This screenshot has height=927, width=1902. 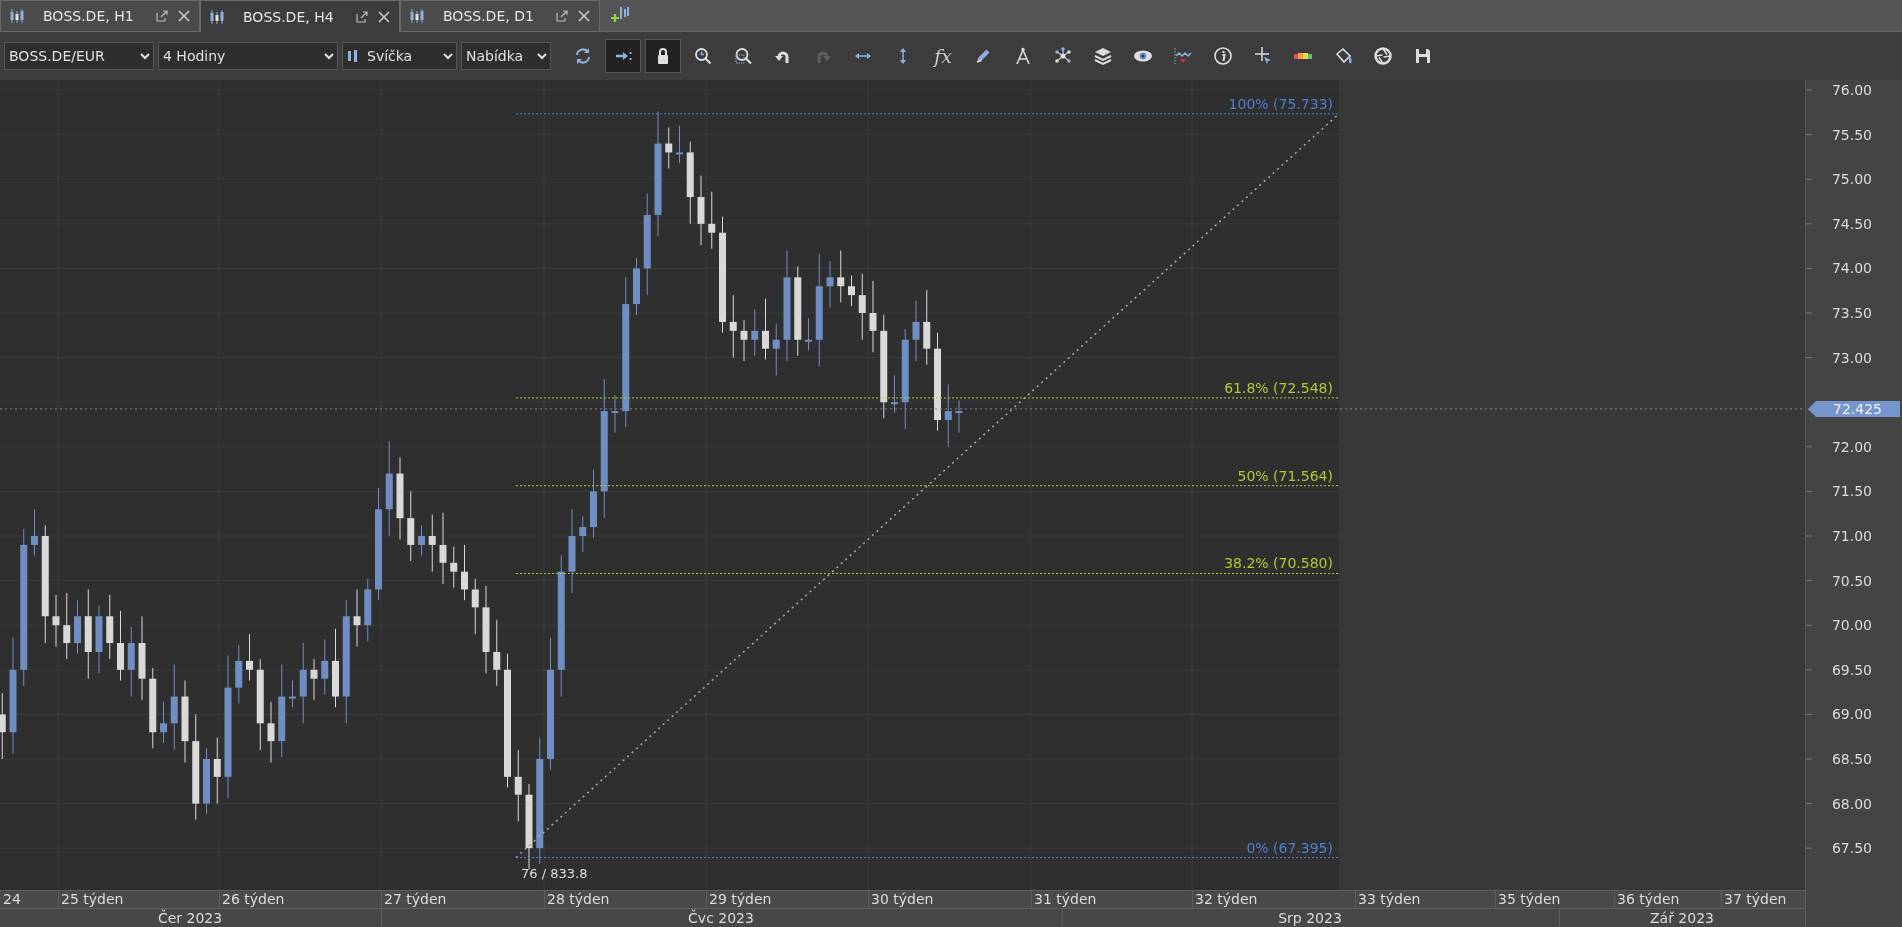 What do you see at coordinates (1278, 387) in the screenshot?
I see `fibonacci-level-label: 61.8% (72.548)` at bounding box center [1278, 387].